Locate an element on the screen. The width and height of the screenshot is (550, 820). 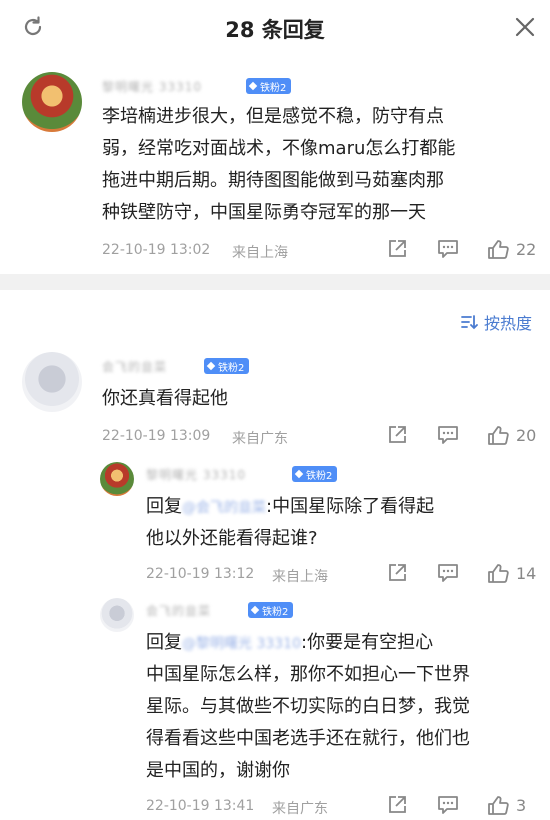
comment-actions: 3 is located at coordinates (456, 805).